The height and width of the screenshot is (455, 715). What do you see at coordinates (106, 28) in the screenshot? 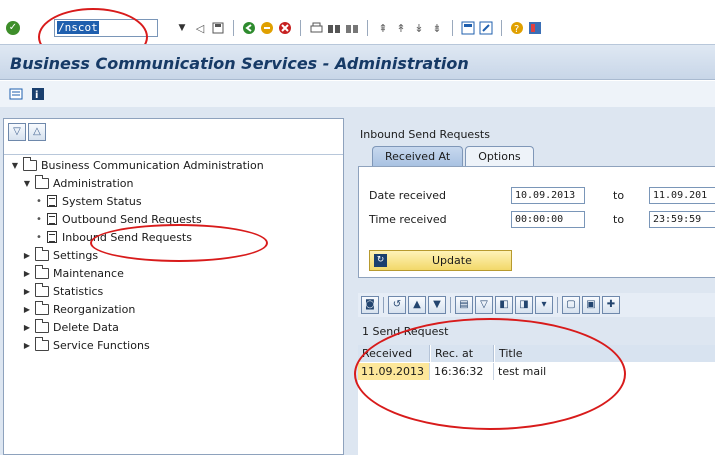
I see `command-field: /nscot` at bounding box center [106, 28].